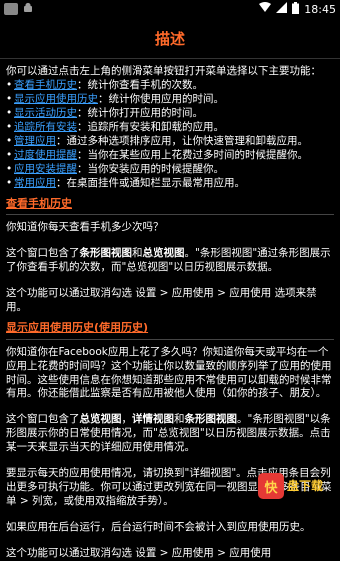  What do you see at coordinates (11, 9) in the screenshot?
I see `app-notification-icon` at bounding box center [11, 9].